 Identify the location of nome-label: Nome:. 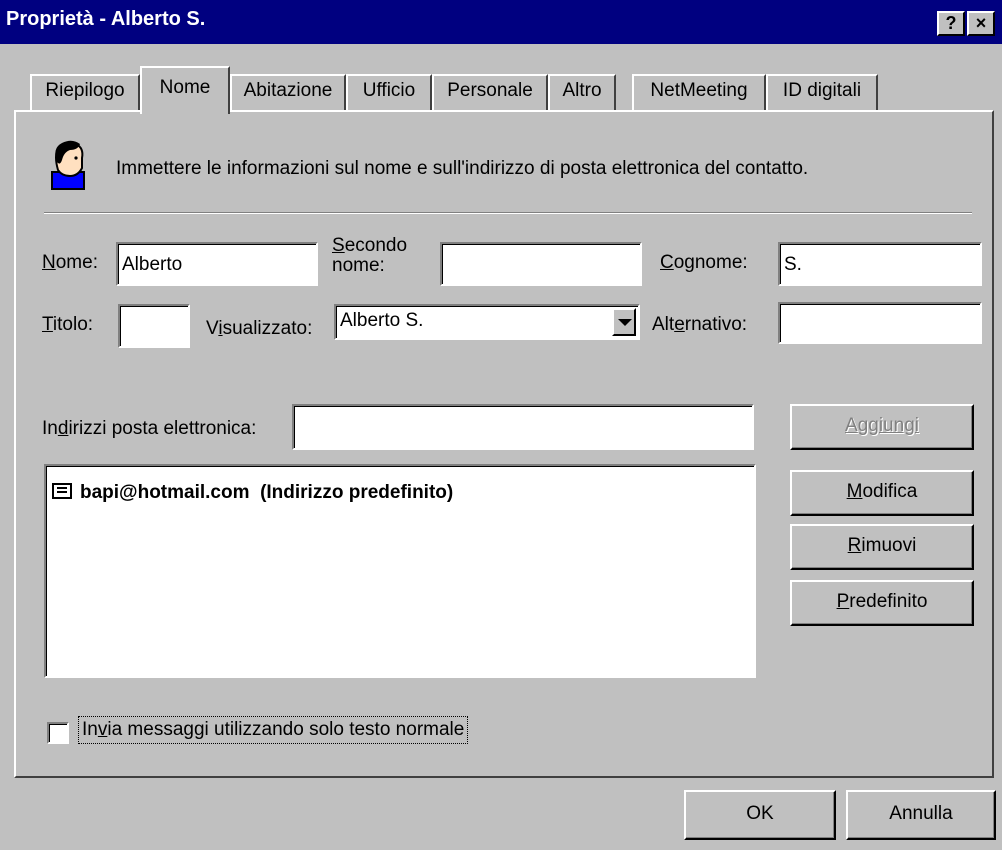
(70, 262).